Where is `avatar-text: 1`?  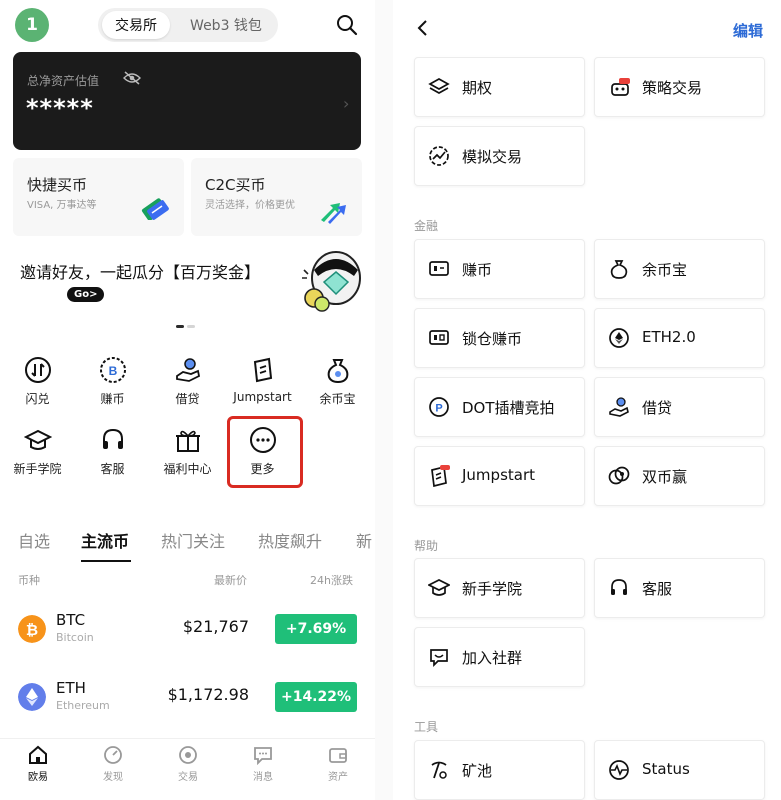
avatar-text: 1 is located at coordinates (32, 25).